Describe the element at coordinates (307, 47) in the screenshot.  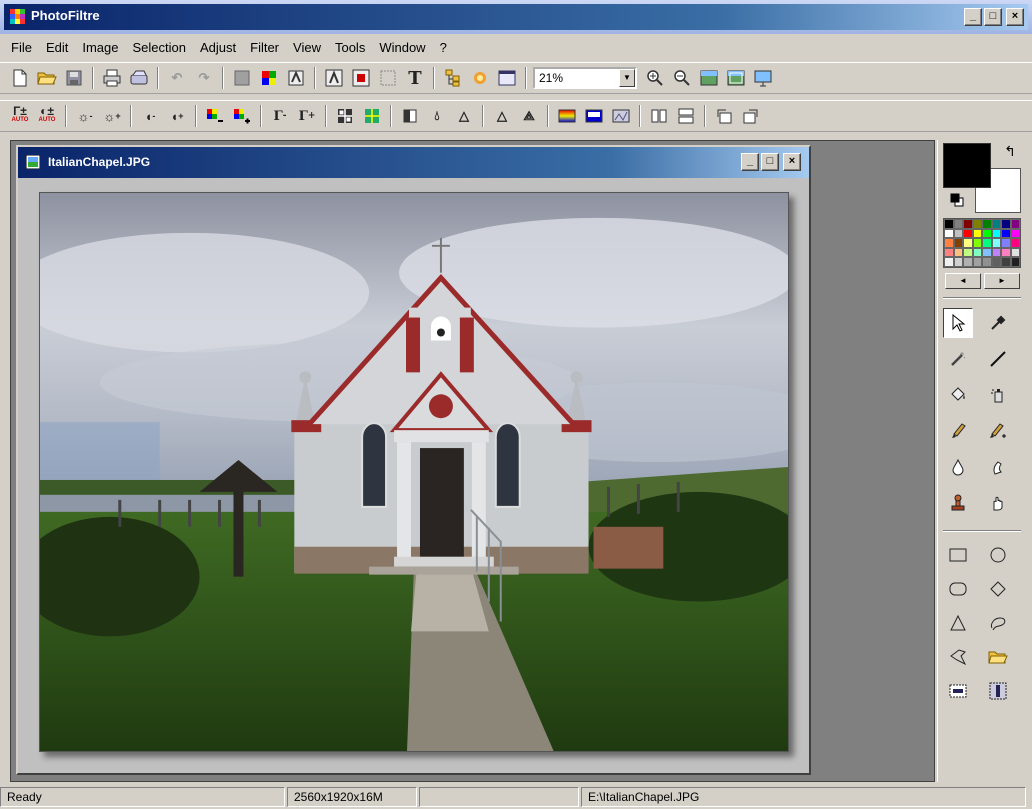
I see `menu-view: View` at that location.